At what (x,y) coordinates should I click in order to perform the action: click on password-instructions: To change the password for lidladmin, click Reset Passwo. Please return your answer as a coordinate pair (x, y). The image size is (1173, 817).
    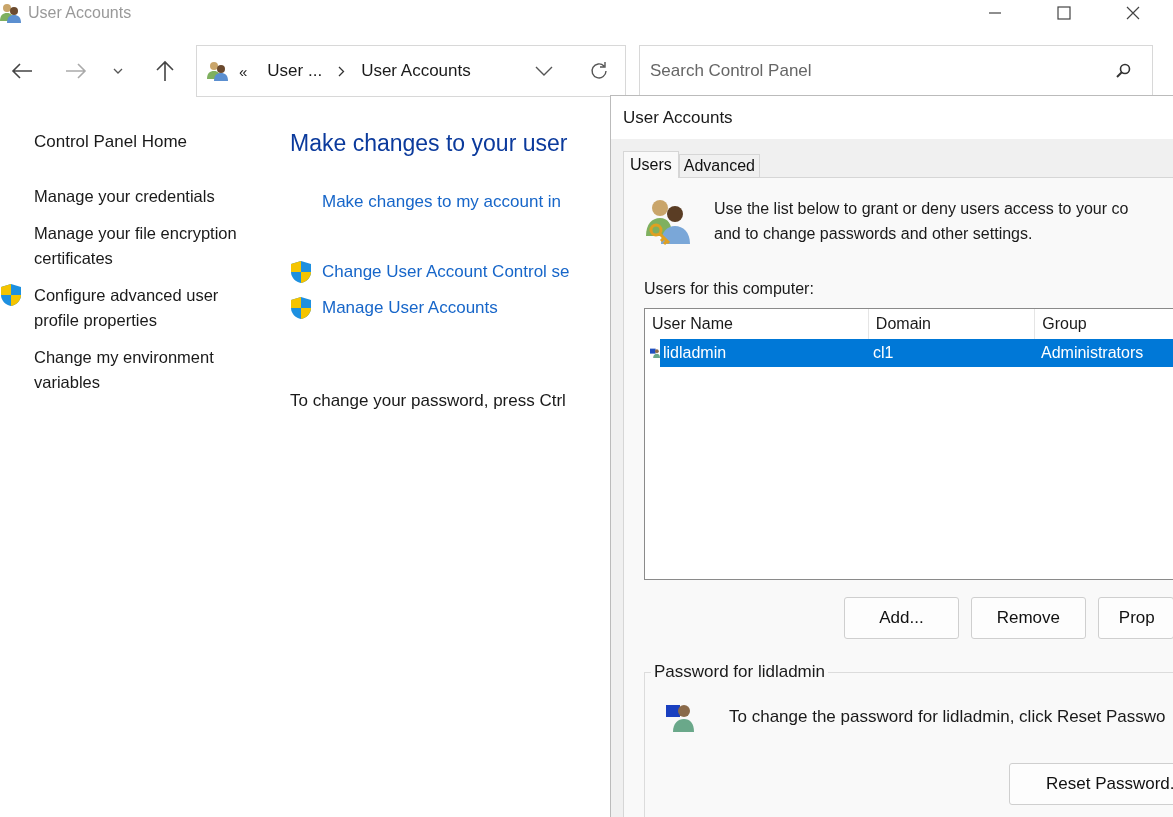
    Looking at the image, I should click on (947, 717).